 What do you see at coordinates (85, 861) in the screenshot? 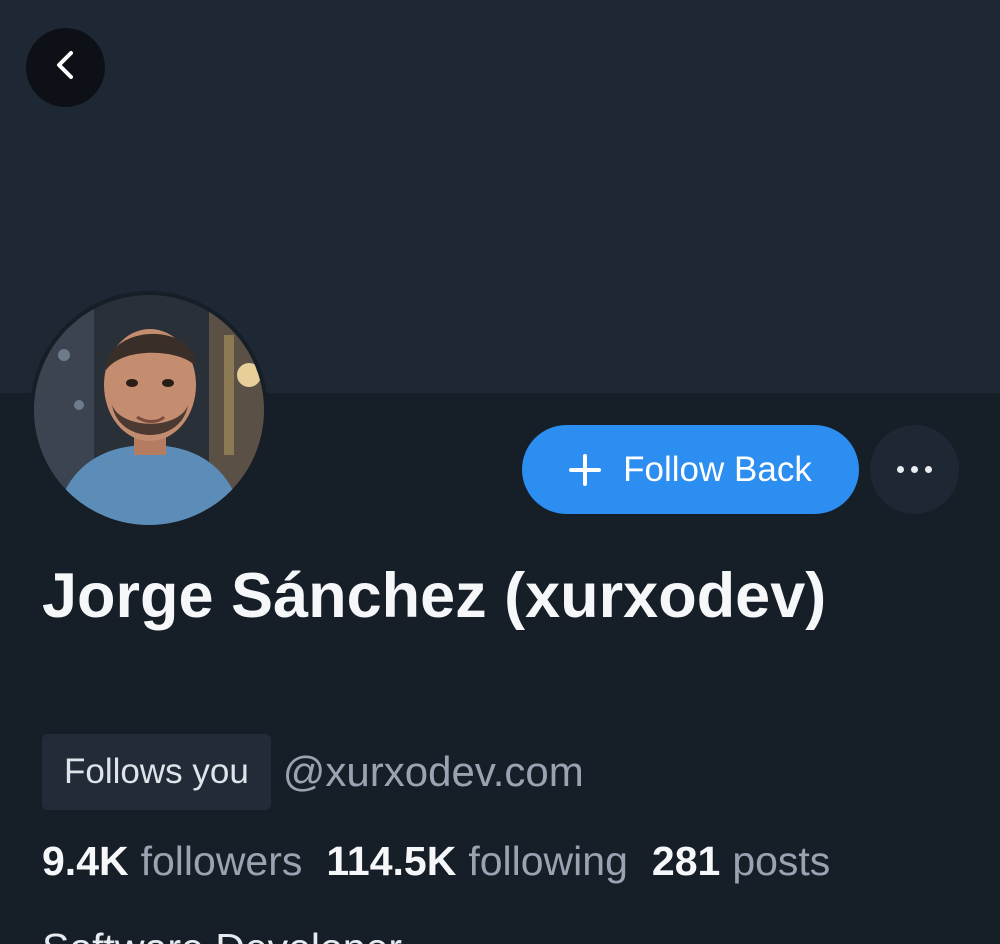
I see `stat-value: 9.4K` at bounding box center [85, 861].